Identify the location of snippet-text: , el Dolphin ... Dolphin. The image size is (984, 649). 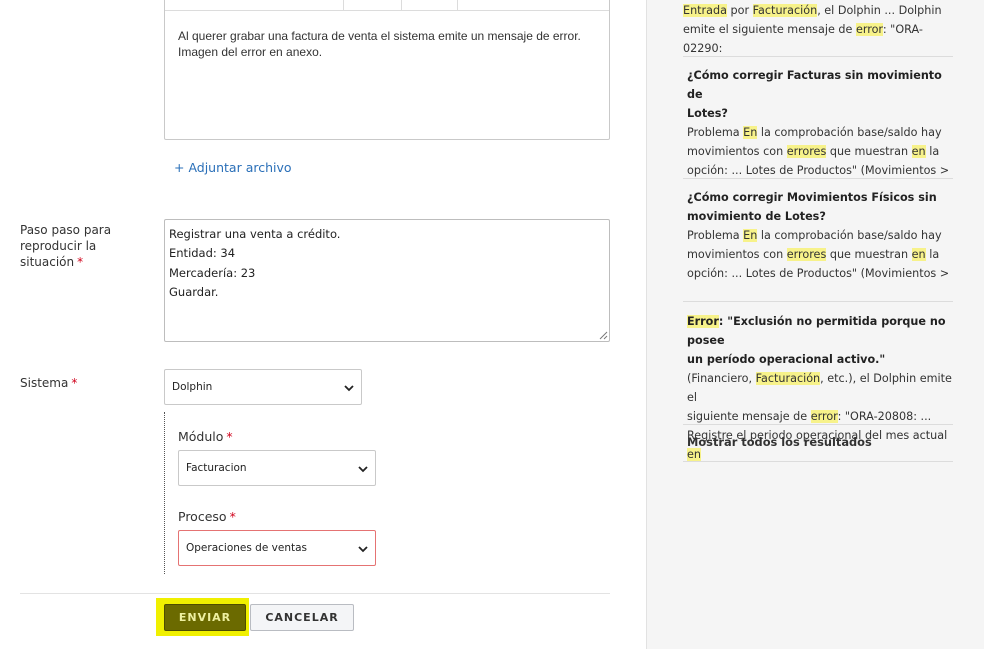
(879, 10).